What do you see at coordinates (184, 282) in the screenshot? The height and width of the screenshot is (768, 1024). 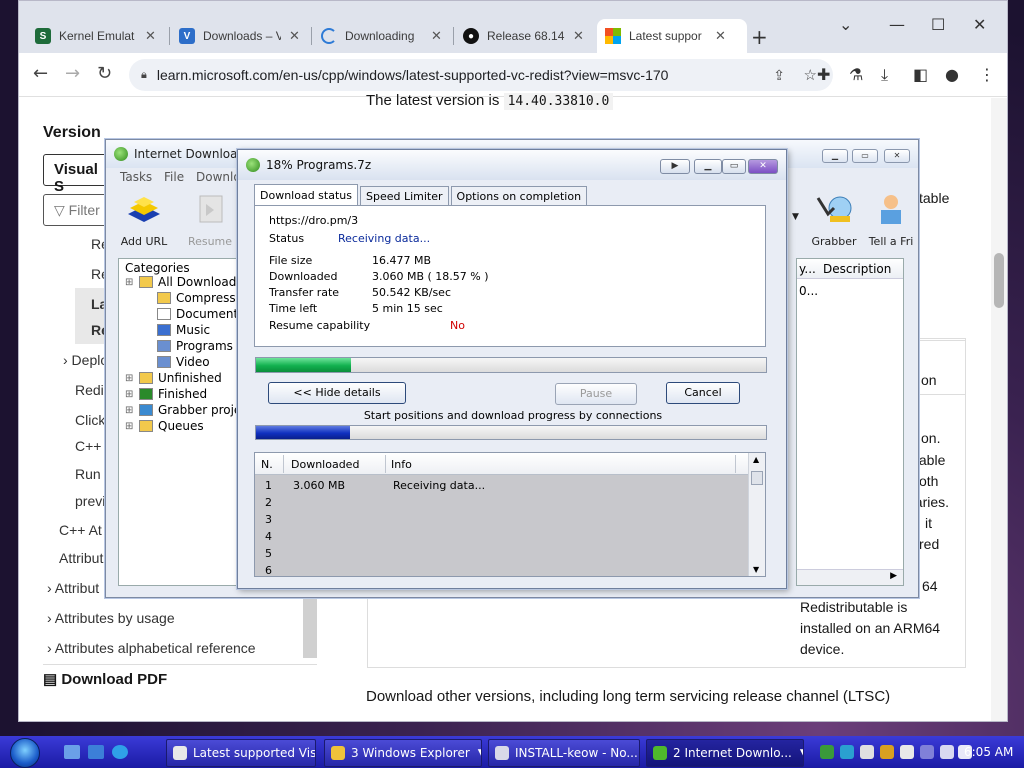 I see `category-item: ⊞ All Downloads` at bounding box center [184, 282].